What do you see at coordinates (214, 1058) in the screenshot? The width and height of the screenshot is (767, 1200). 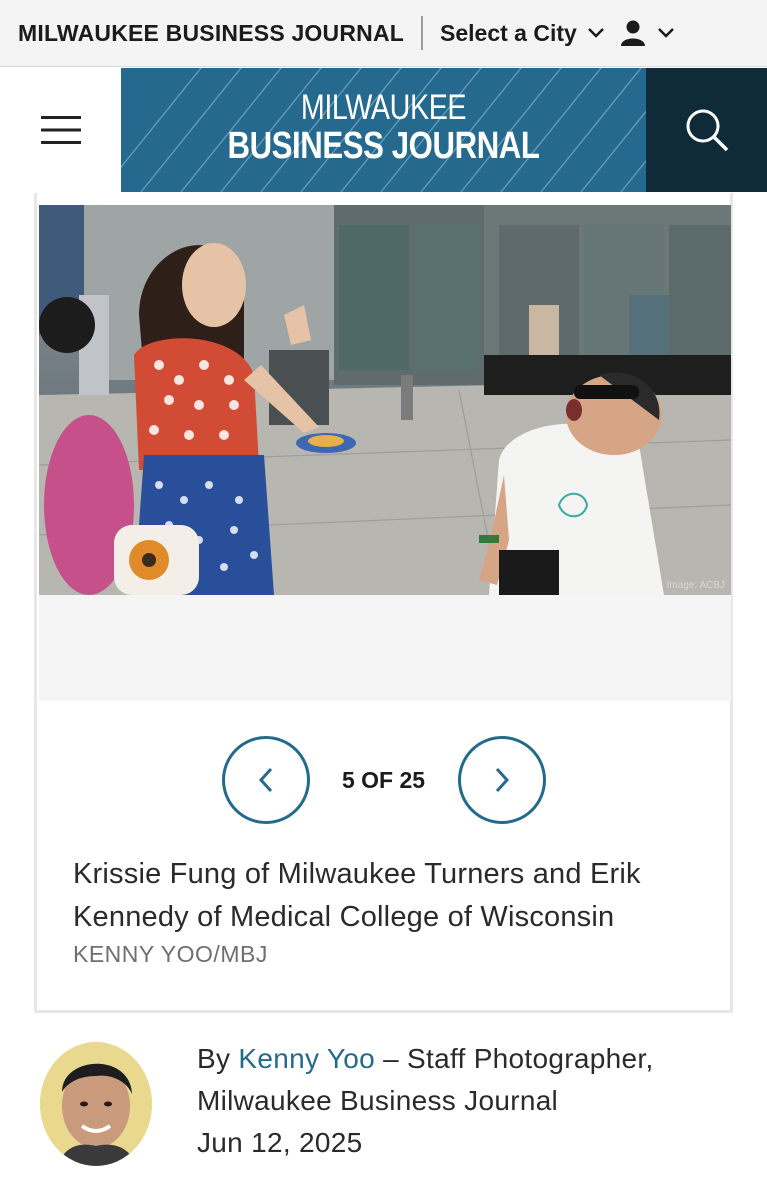 I see `by-label: By` at bounding box center [214, 1058].